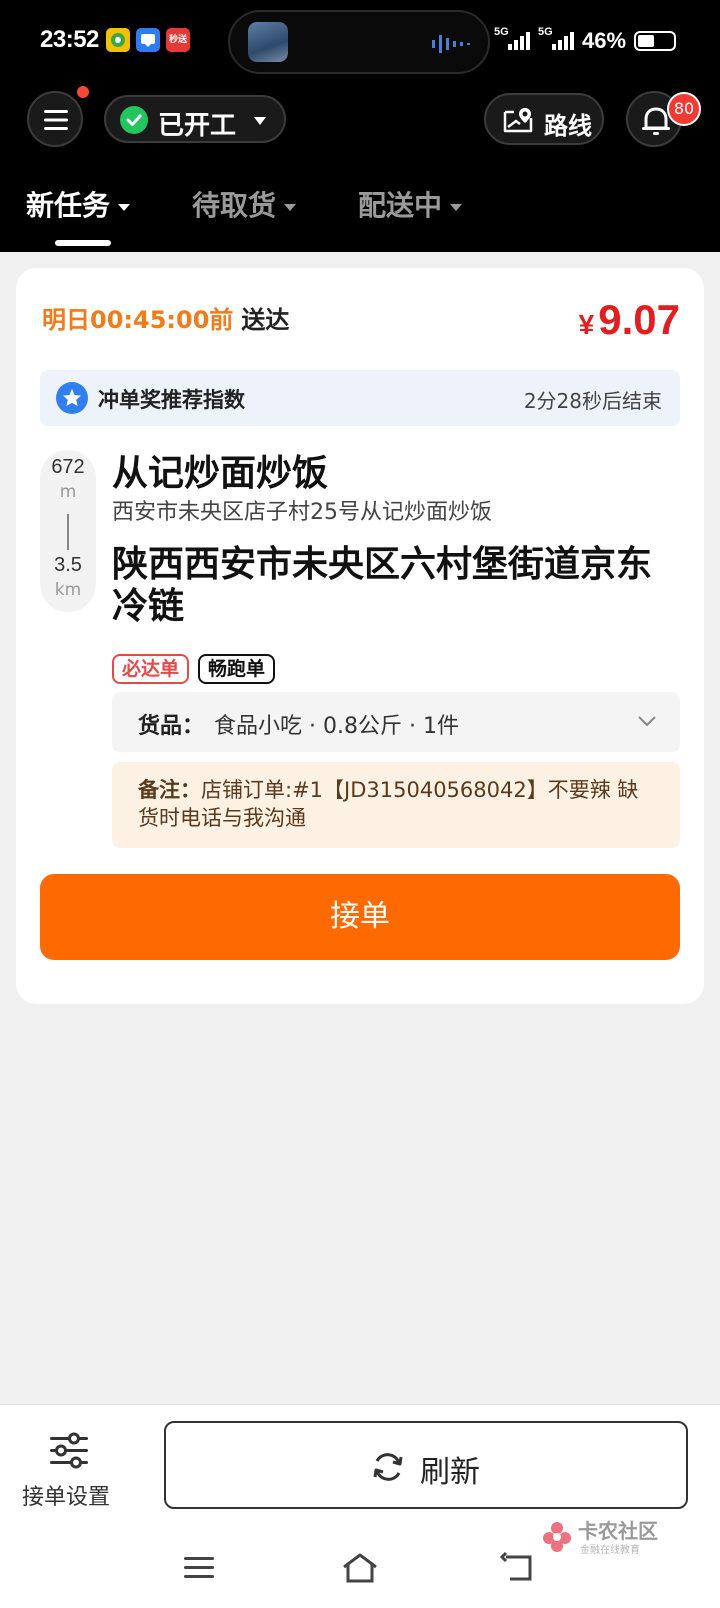 The image size is (720, 1608). I want to click on order-price: ¥9.07, so click(629, 320).